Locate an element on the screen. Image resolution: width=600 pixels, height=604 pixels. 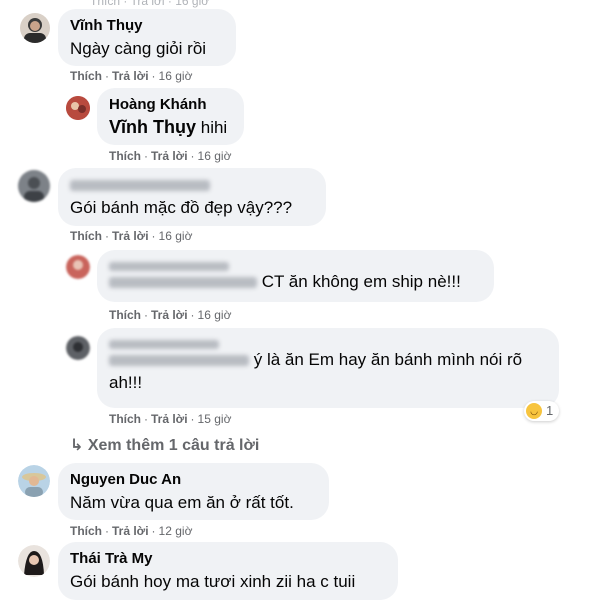
timestamp: 12 giờ is located at coordinates (176, 531).